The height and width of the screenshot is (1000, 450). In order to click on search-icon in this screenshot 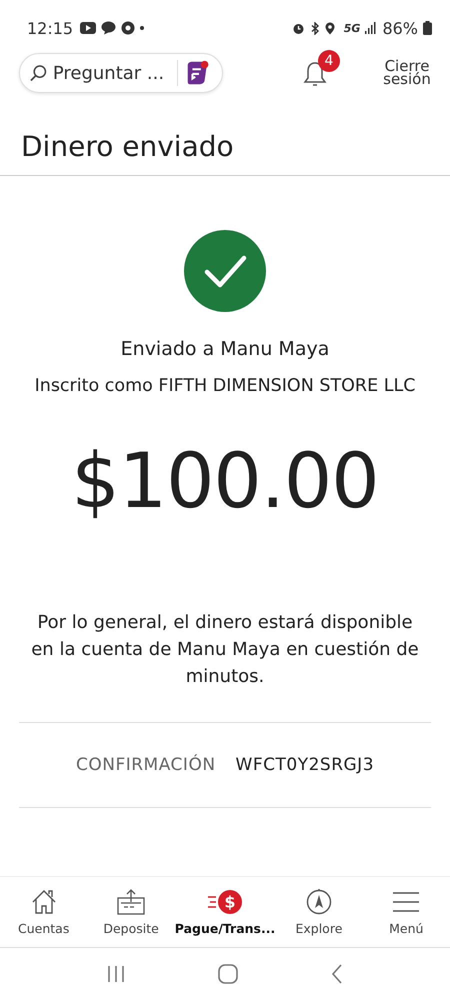, I will do `click(38, 73)`.